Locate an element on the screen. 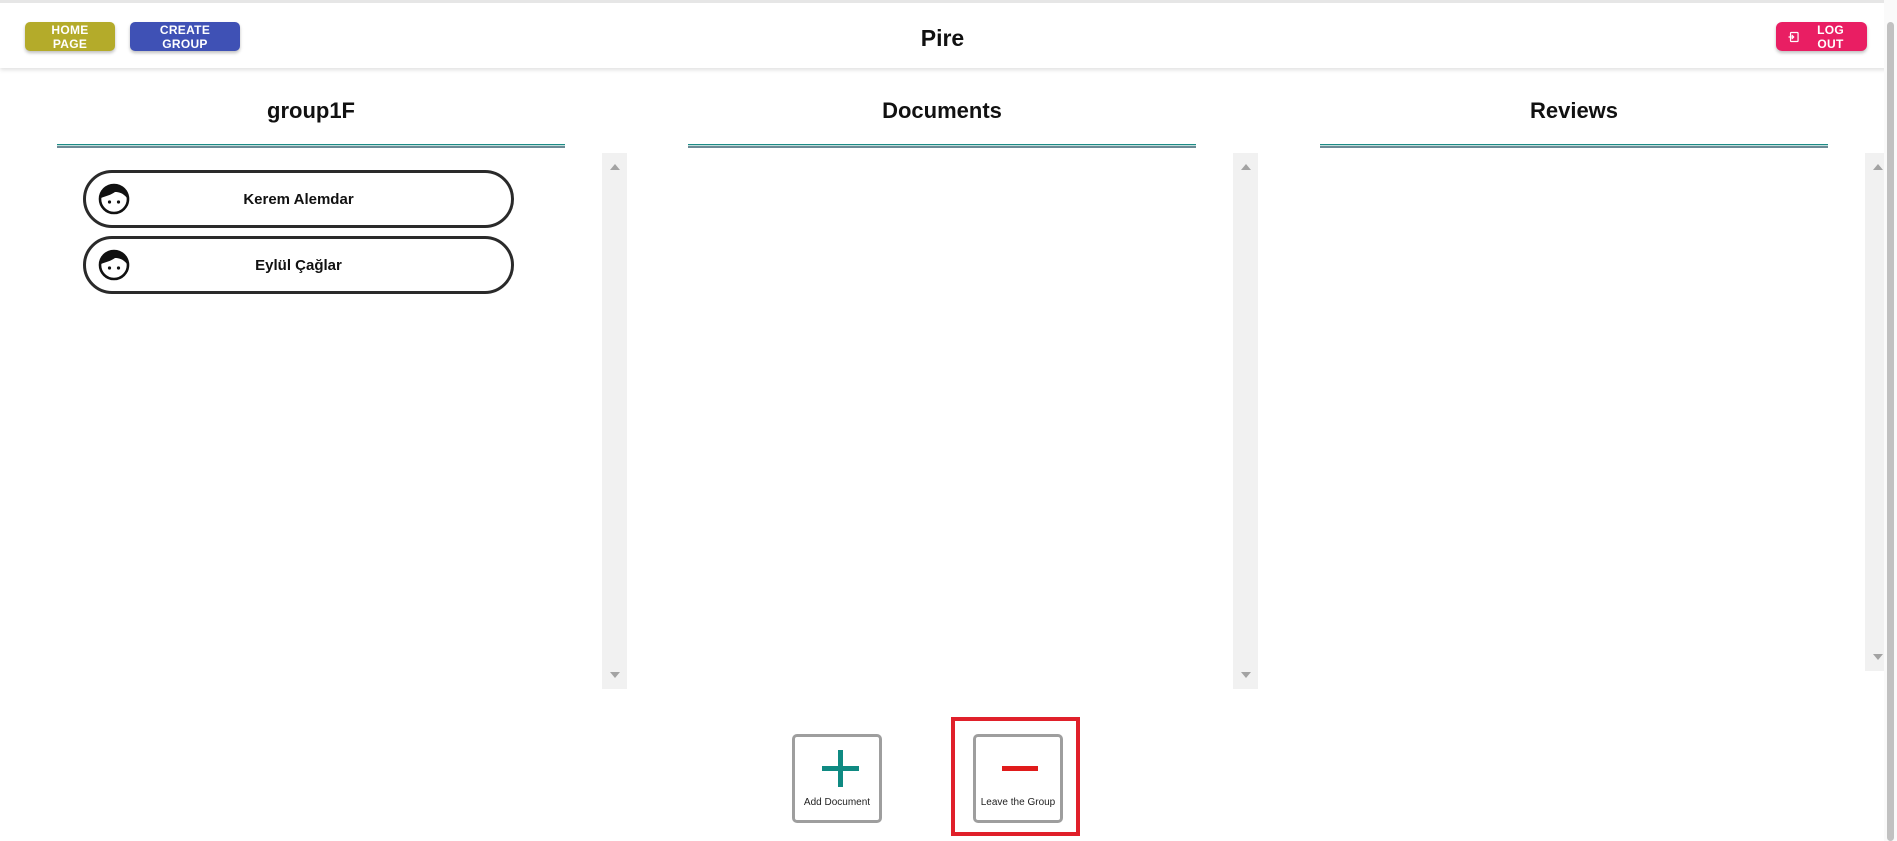  plus-icon is located at coordinates (840, 768).